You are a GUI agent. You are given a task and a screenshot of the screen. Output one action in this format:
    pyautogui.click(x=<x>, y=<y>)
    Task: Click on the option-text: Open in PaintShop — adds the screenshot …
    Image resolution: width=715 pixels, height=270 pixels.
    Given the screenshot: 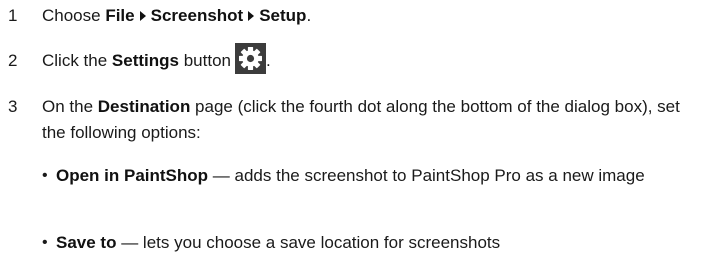 What is the action you would take?
    pyautogui.click(x=381, y=176)
    